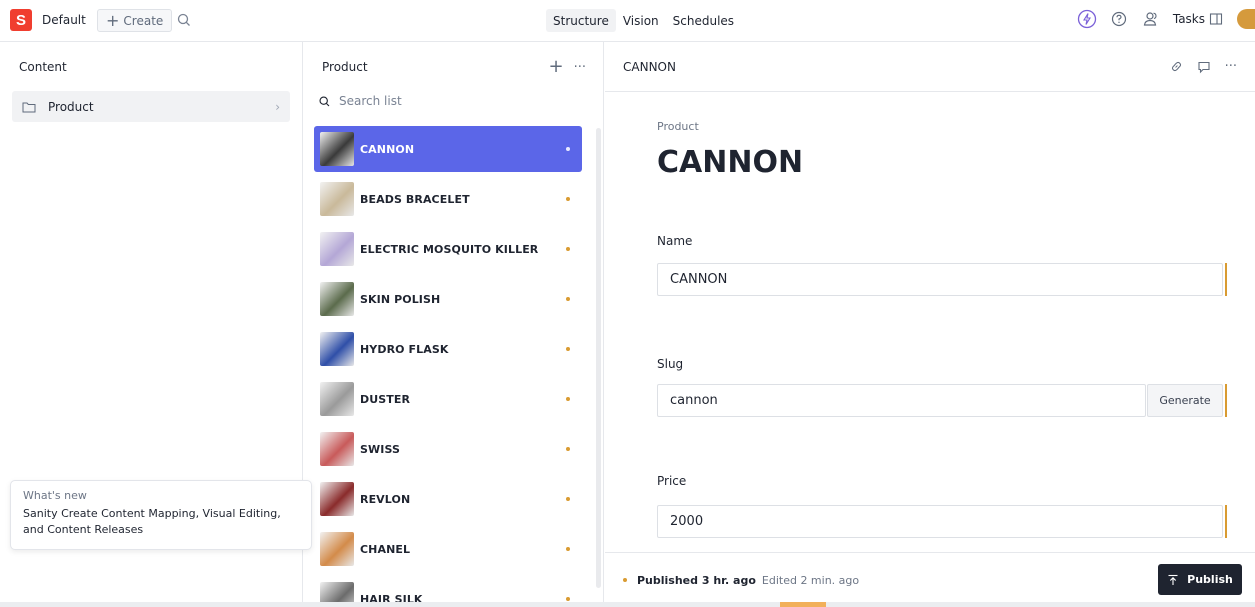 This screenshot has width=1255, height=607. What do you see at coordinates (810, 580) in the screenshot?
I see `edited-status: Edited 2 min. ago` at bounding box center [810, 580].